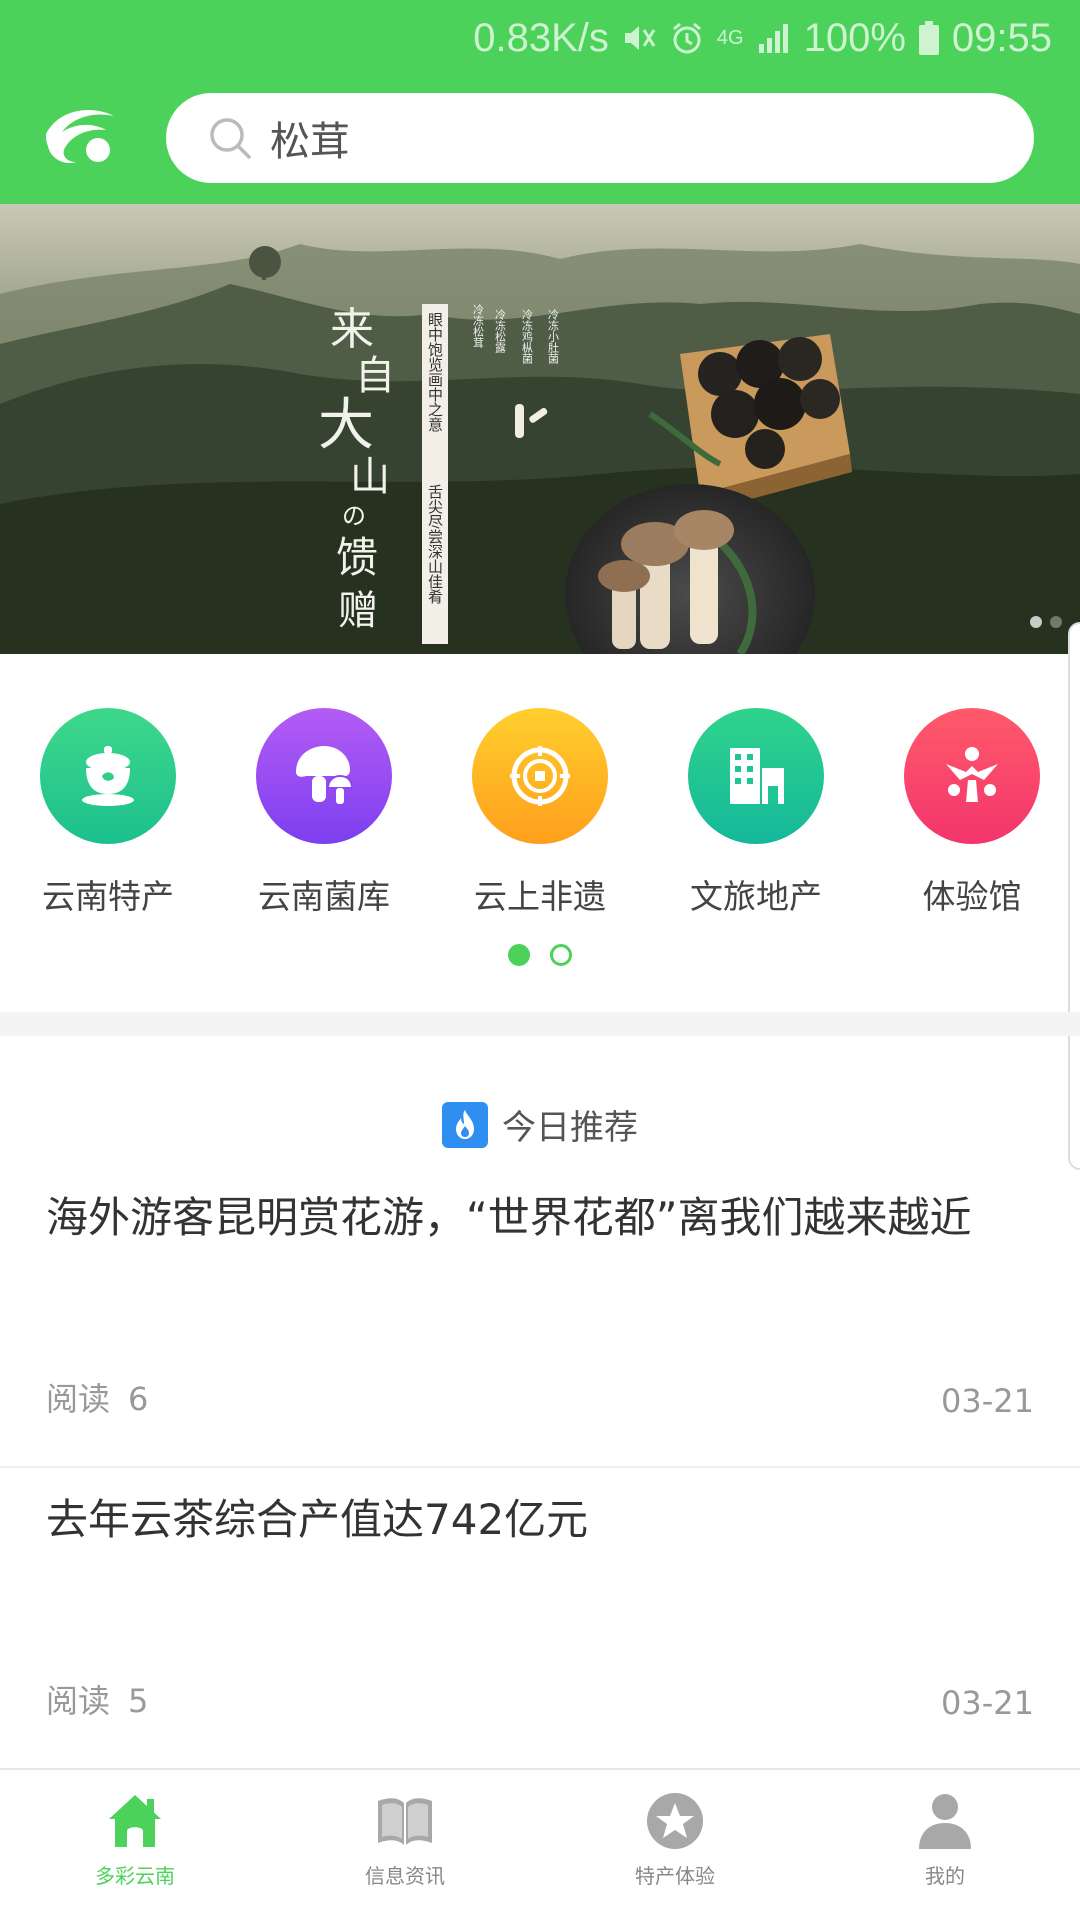  What do you see at coordinates (138, 1399) in the screenshot?
I see `read-count: 6` at bounding box center [138, 1399].